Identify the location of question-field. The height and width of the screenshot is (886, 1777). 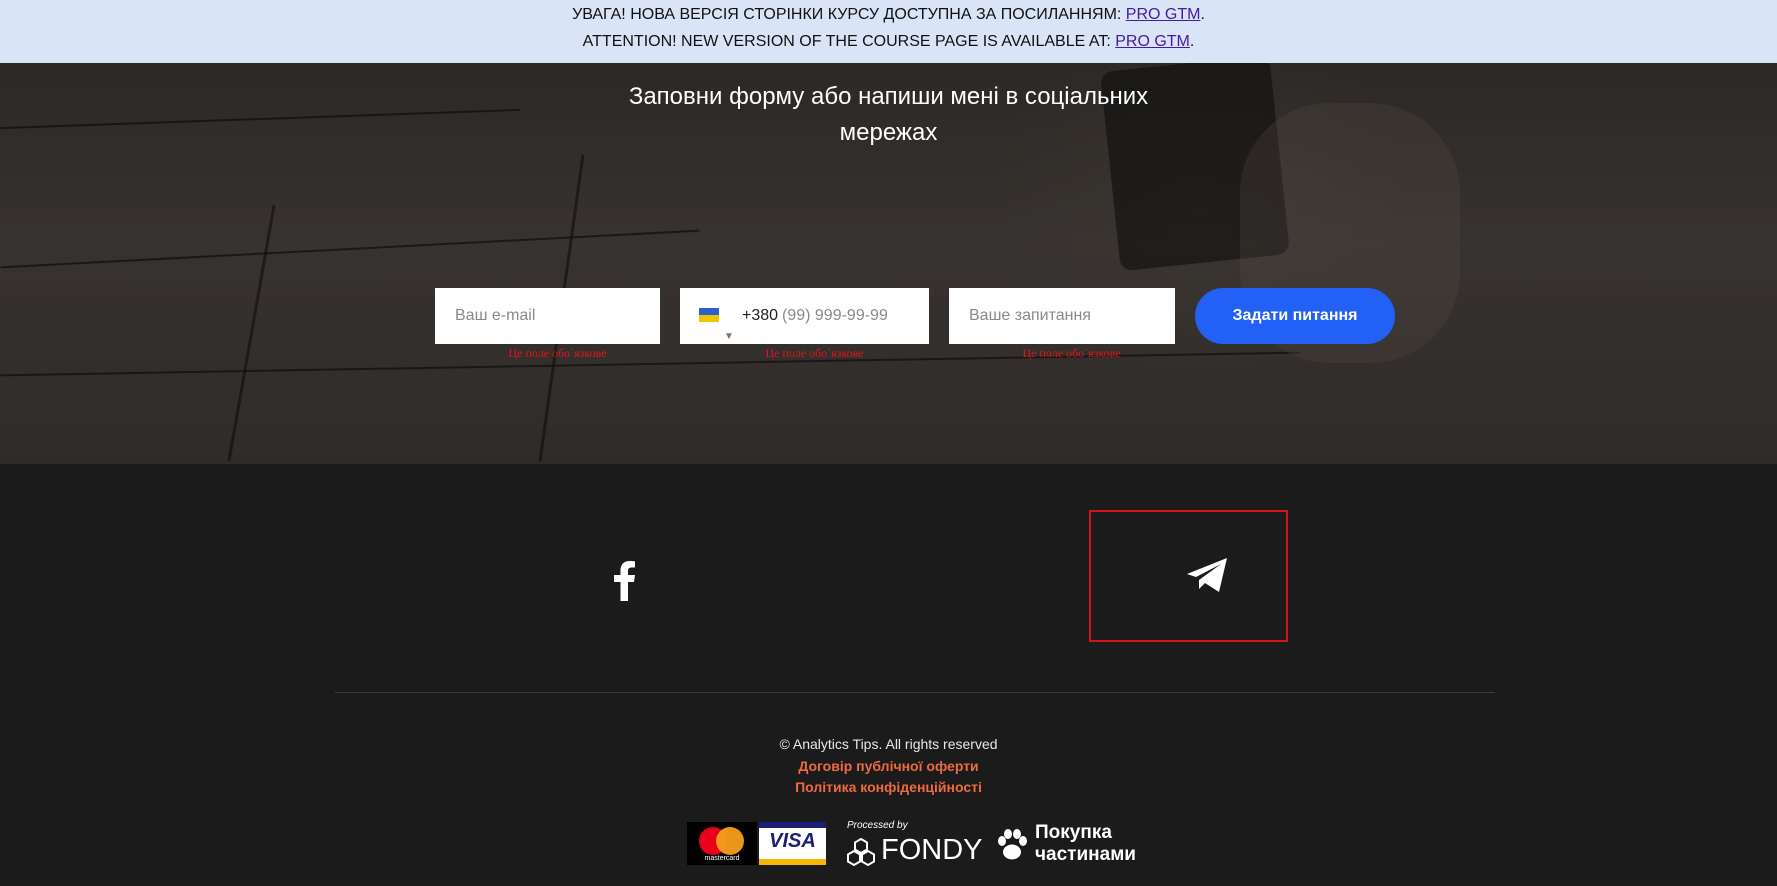
(1062, 316).